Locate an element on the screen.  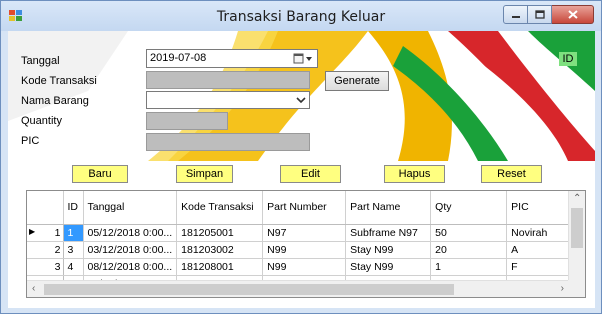
column-header-id: ID is located at coordinates (73, 208).